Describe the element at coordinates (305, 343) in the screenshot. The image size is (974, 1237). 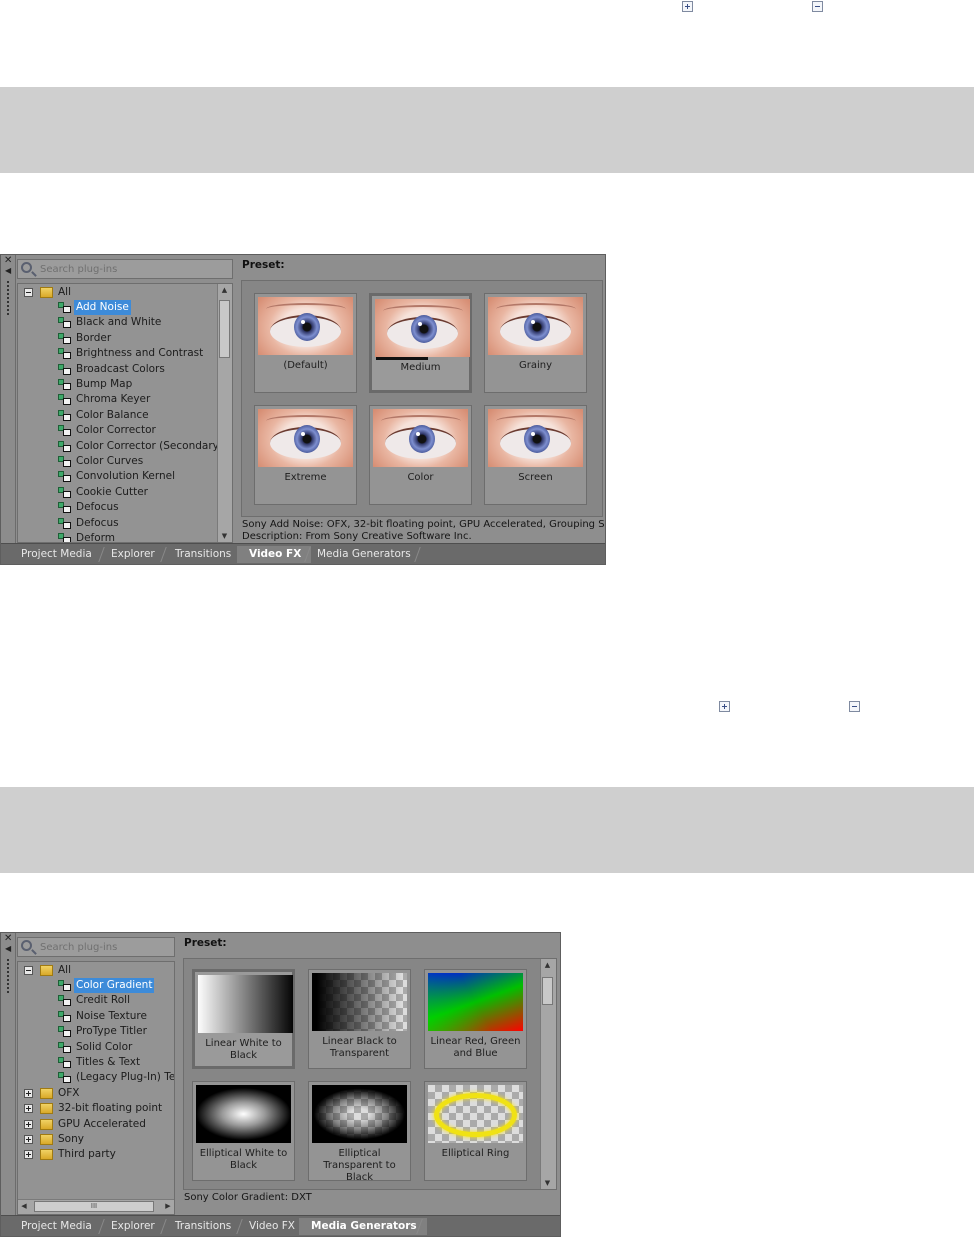
I see `preset-tile: (Default)` at that location.